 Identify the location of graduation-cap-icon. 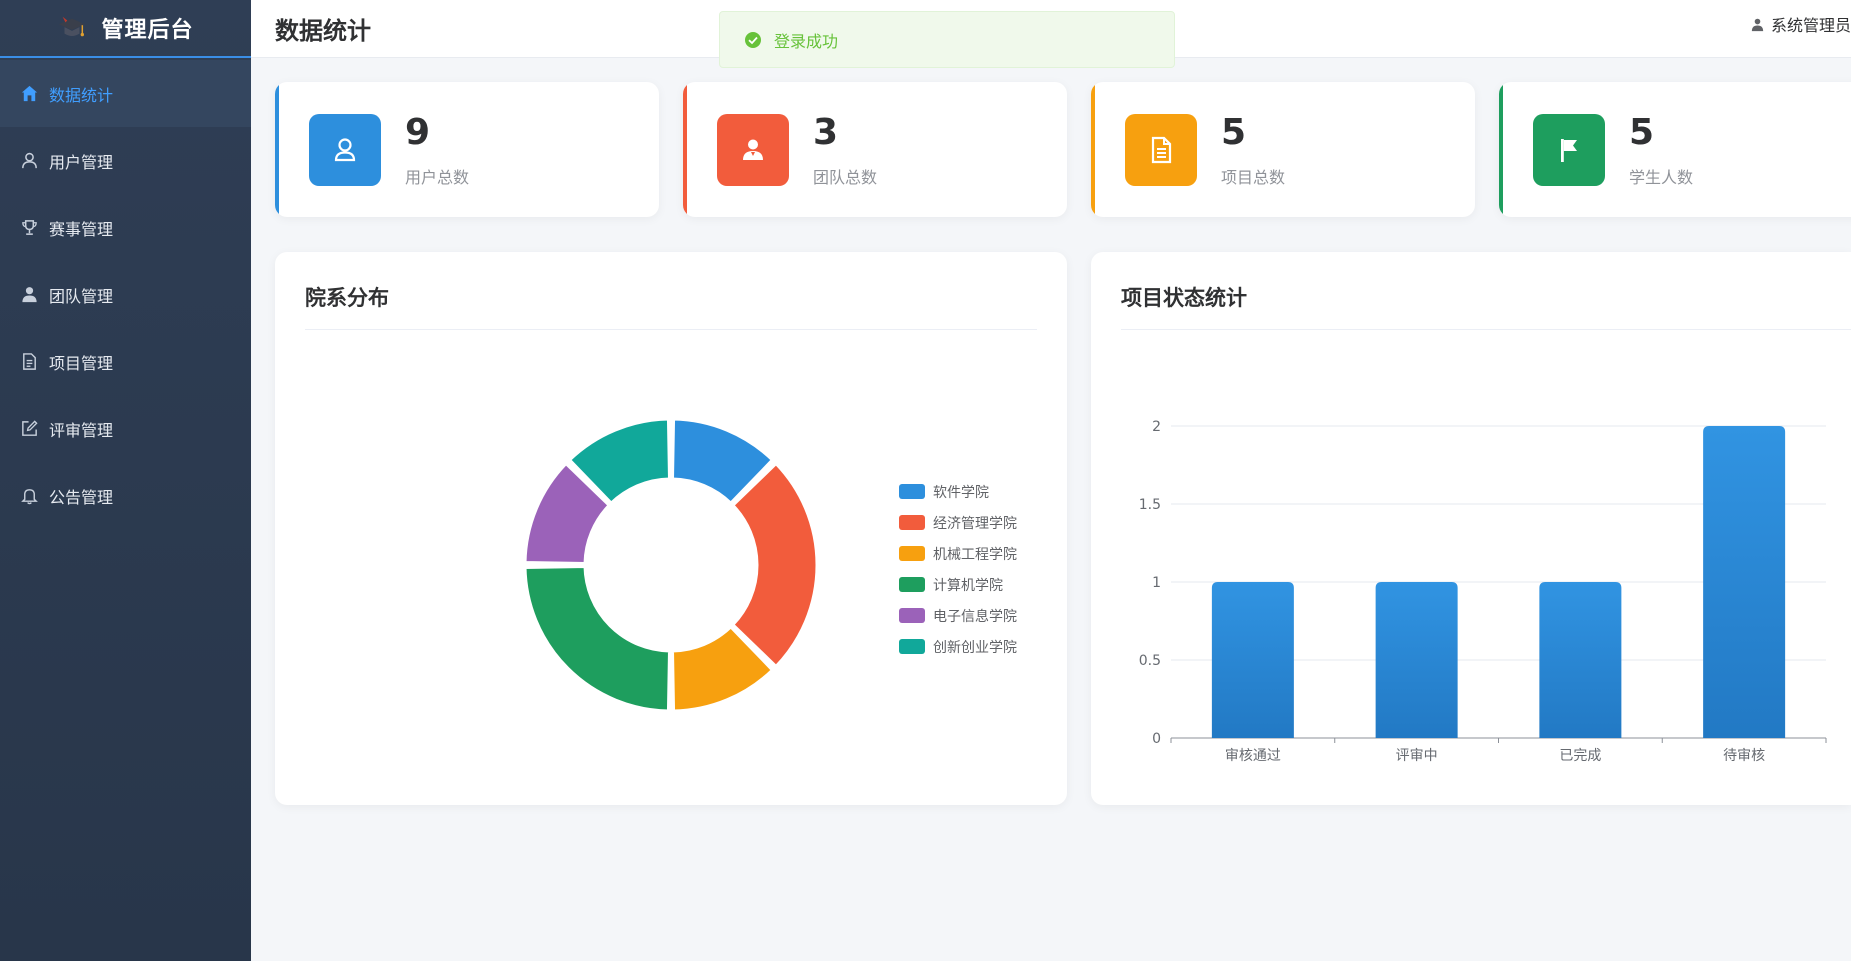
(72, 26).